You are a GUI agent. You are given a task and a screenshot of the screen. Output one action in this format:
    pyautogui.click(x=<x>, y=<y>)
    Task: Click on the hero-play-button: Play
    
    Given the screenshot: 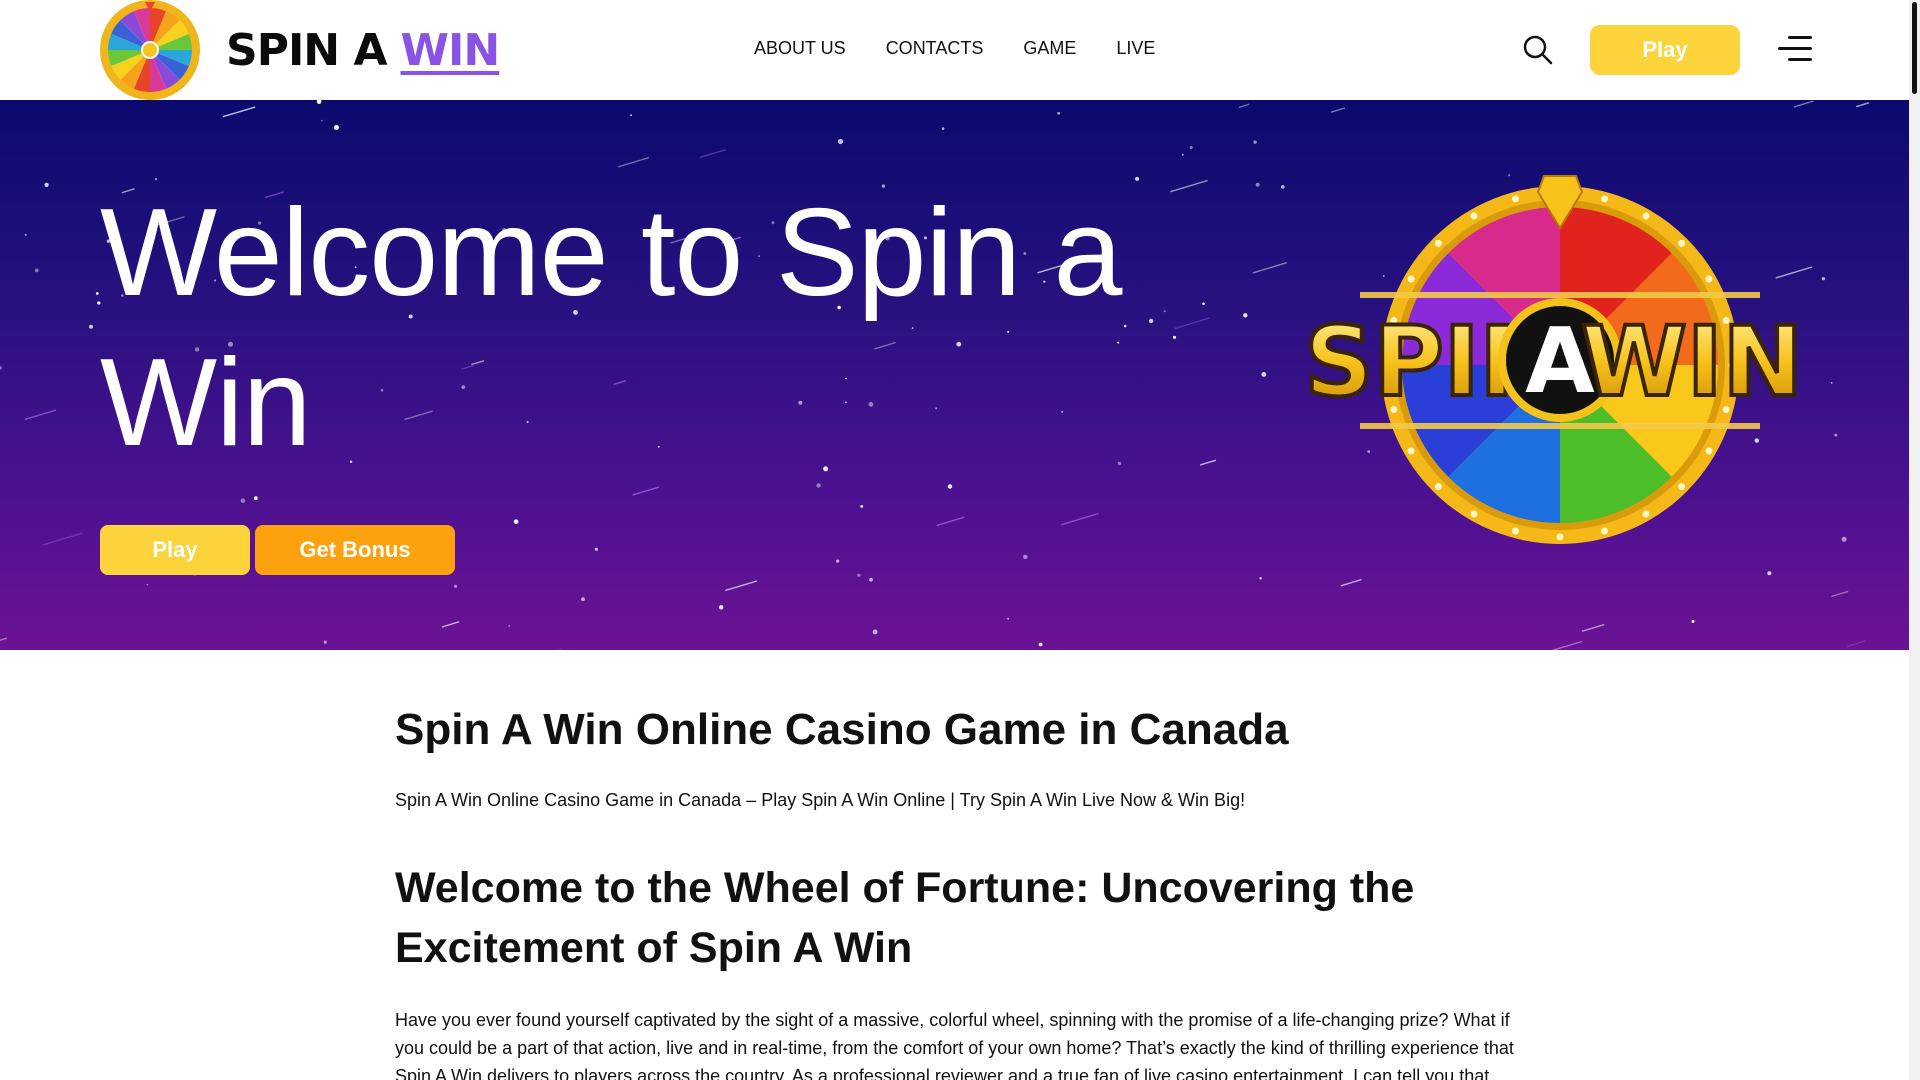 What is the action you would take?
    pyautogui.click(x=175, y=550)
    